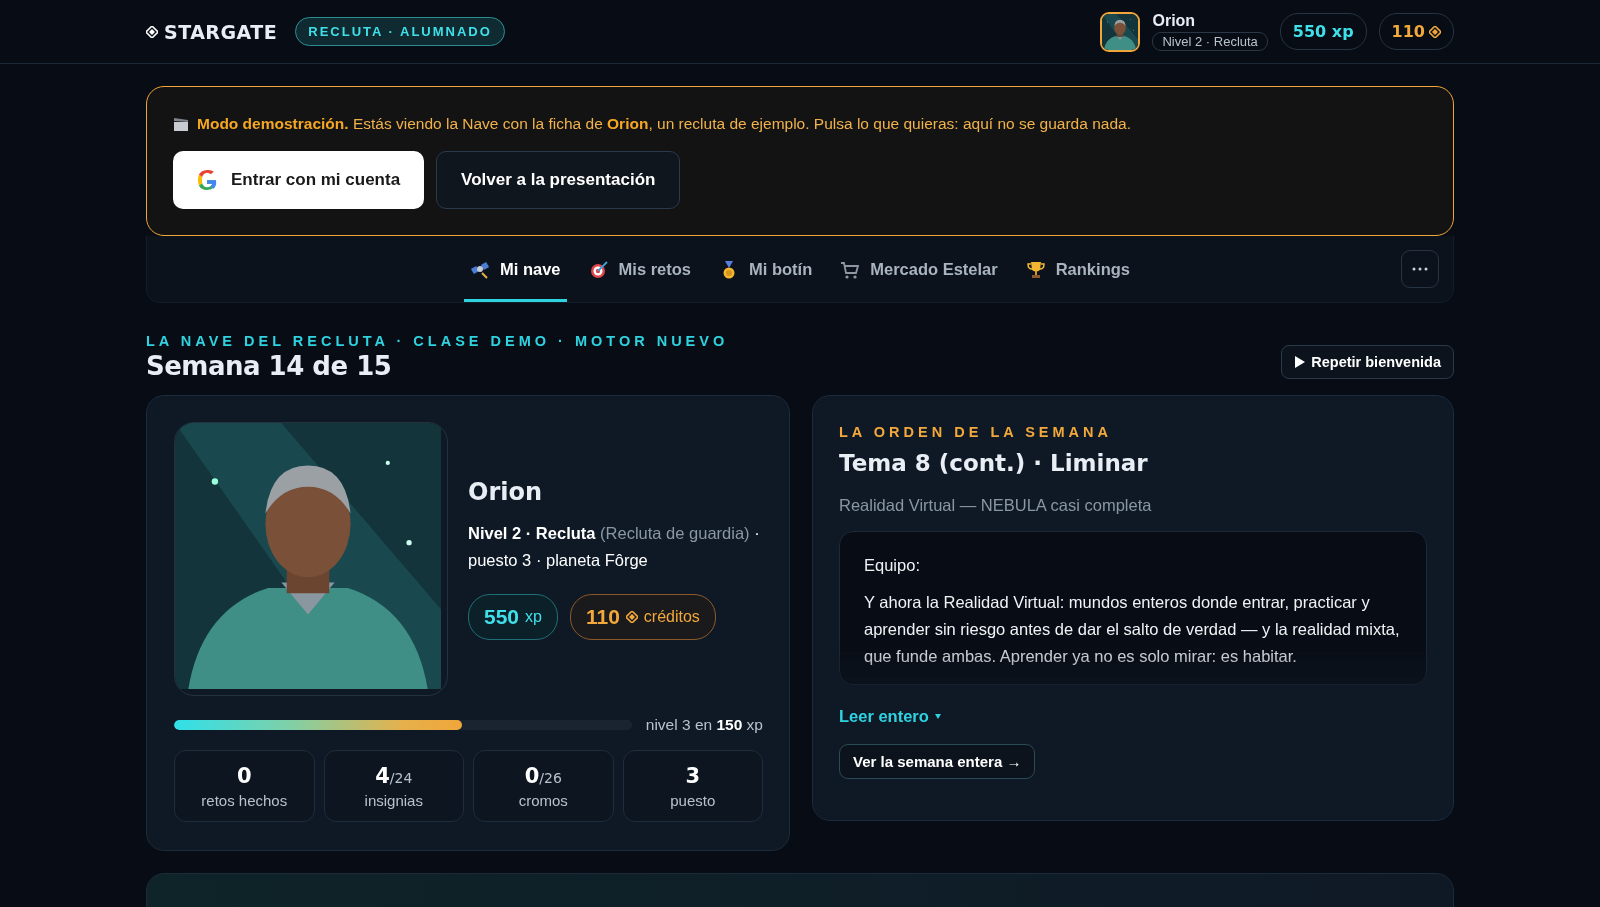 The image size is (1600, 907). I want to click on clapperboard-icon, so click(181, 124).